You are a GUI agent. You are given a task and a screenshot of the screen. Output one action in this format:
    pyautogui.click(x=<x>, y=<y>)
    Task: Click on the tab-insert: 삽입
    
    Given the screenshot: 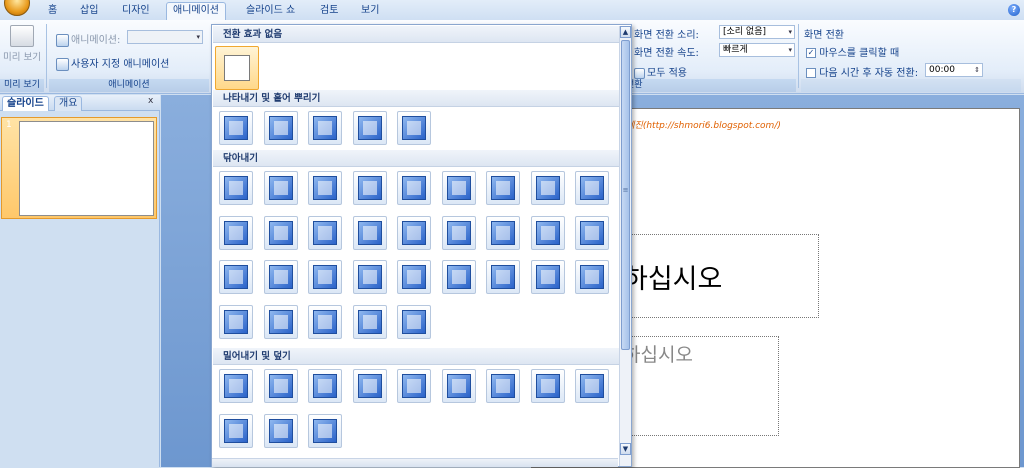 What is the action you would take?
    pyautogui.click(x=89, y=11)
    